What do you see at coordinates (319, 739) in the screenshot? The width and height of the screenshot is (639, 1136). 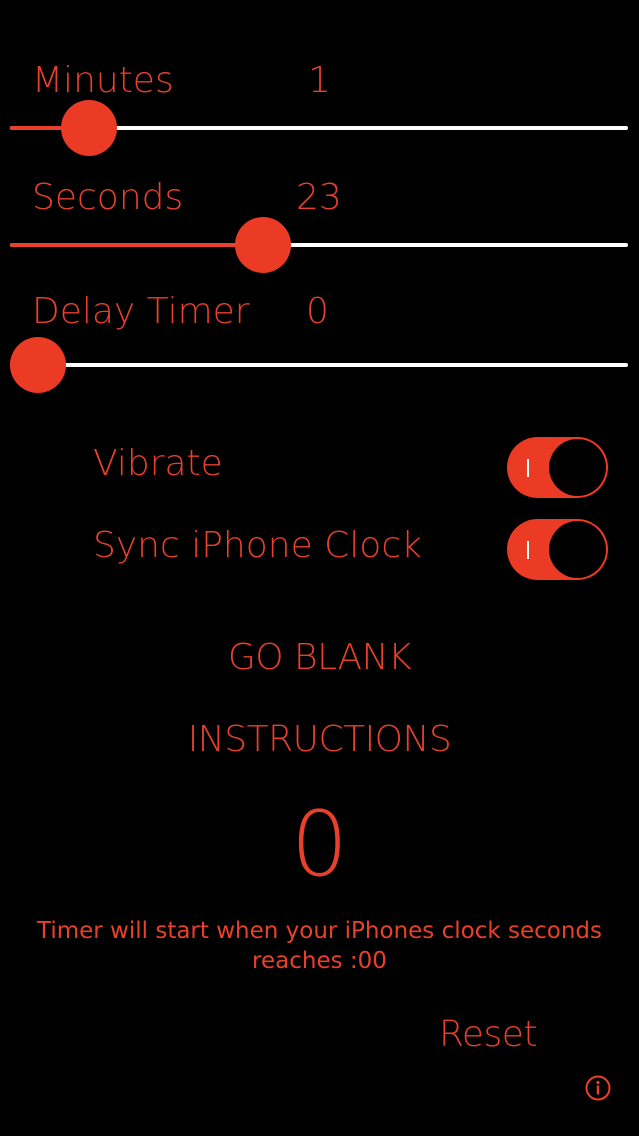 I see `instructions-button: INSTRUCTIONS` at bounding box center [319, 739].